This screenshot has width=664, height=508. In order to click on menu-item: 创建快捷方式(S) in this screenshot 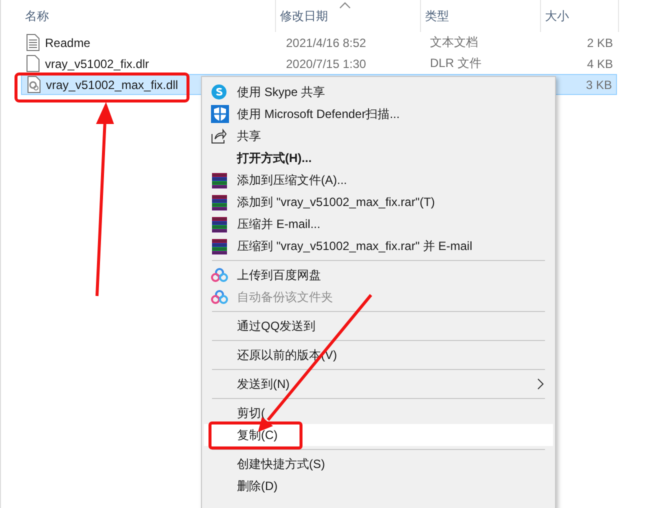, I will do `click(378, 464)`.